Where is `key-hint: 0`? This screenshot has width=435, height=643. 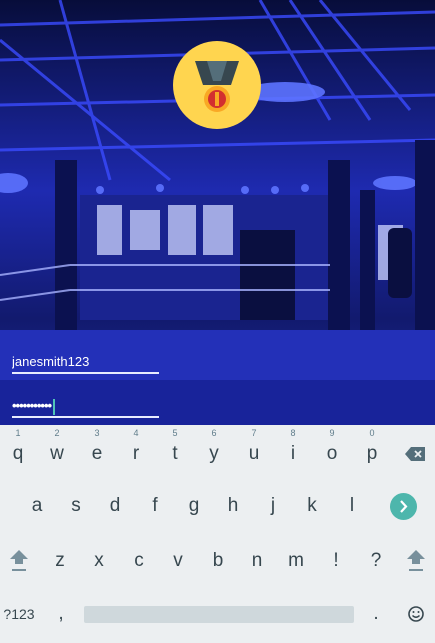
key-hint: 0 is located at coordinates (372, 433).